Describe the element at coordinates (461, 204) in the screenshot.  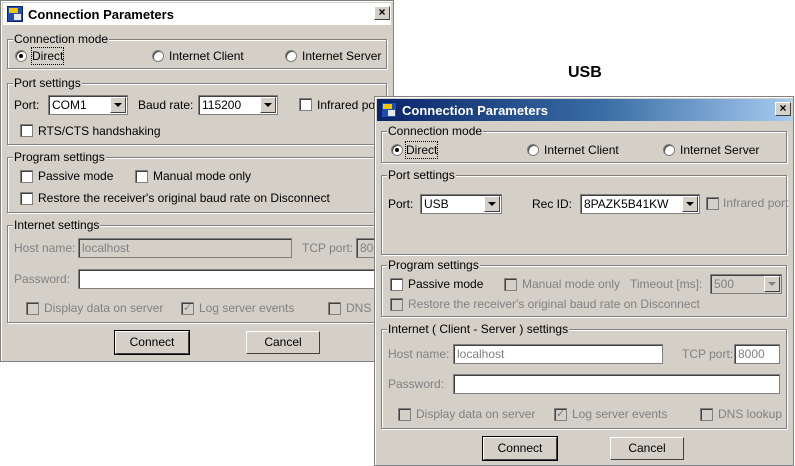
I see `port-select: USB` at that location.